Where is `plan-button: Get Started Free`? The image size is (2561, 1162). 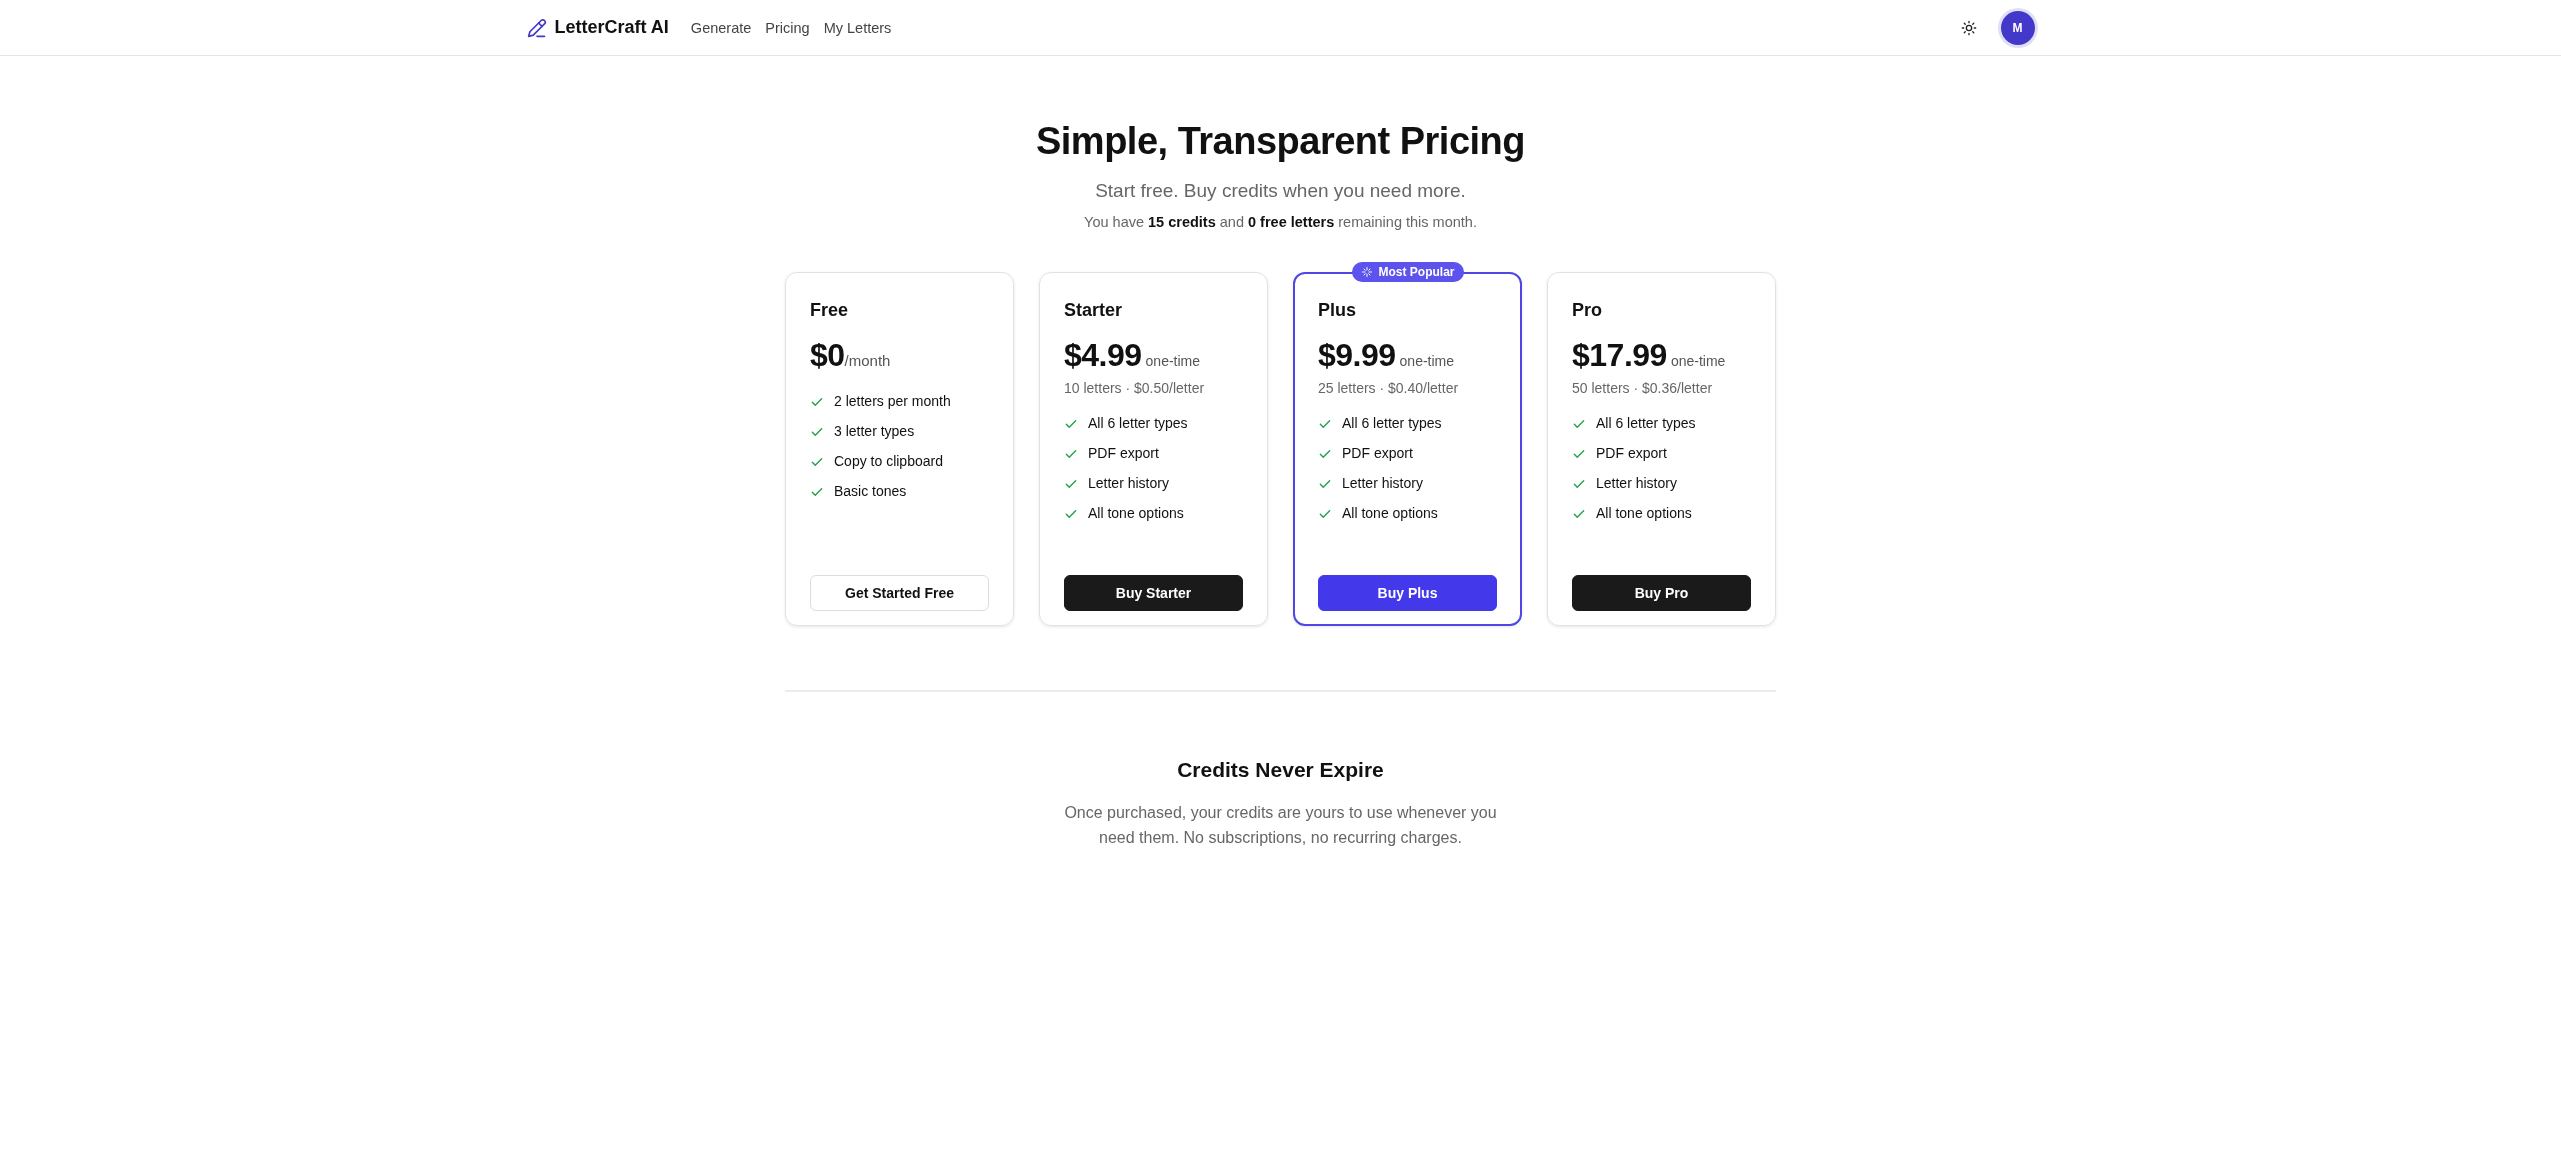
plan-button: Get Started Free is located at coordinates (899, 593).